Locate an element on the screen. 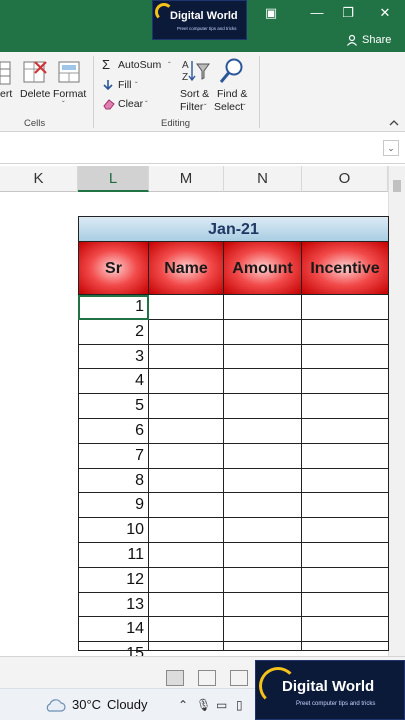 This screenshot has width=405, height=720. sr-cell: 12 is located at coordinates (113, 580).